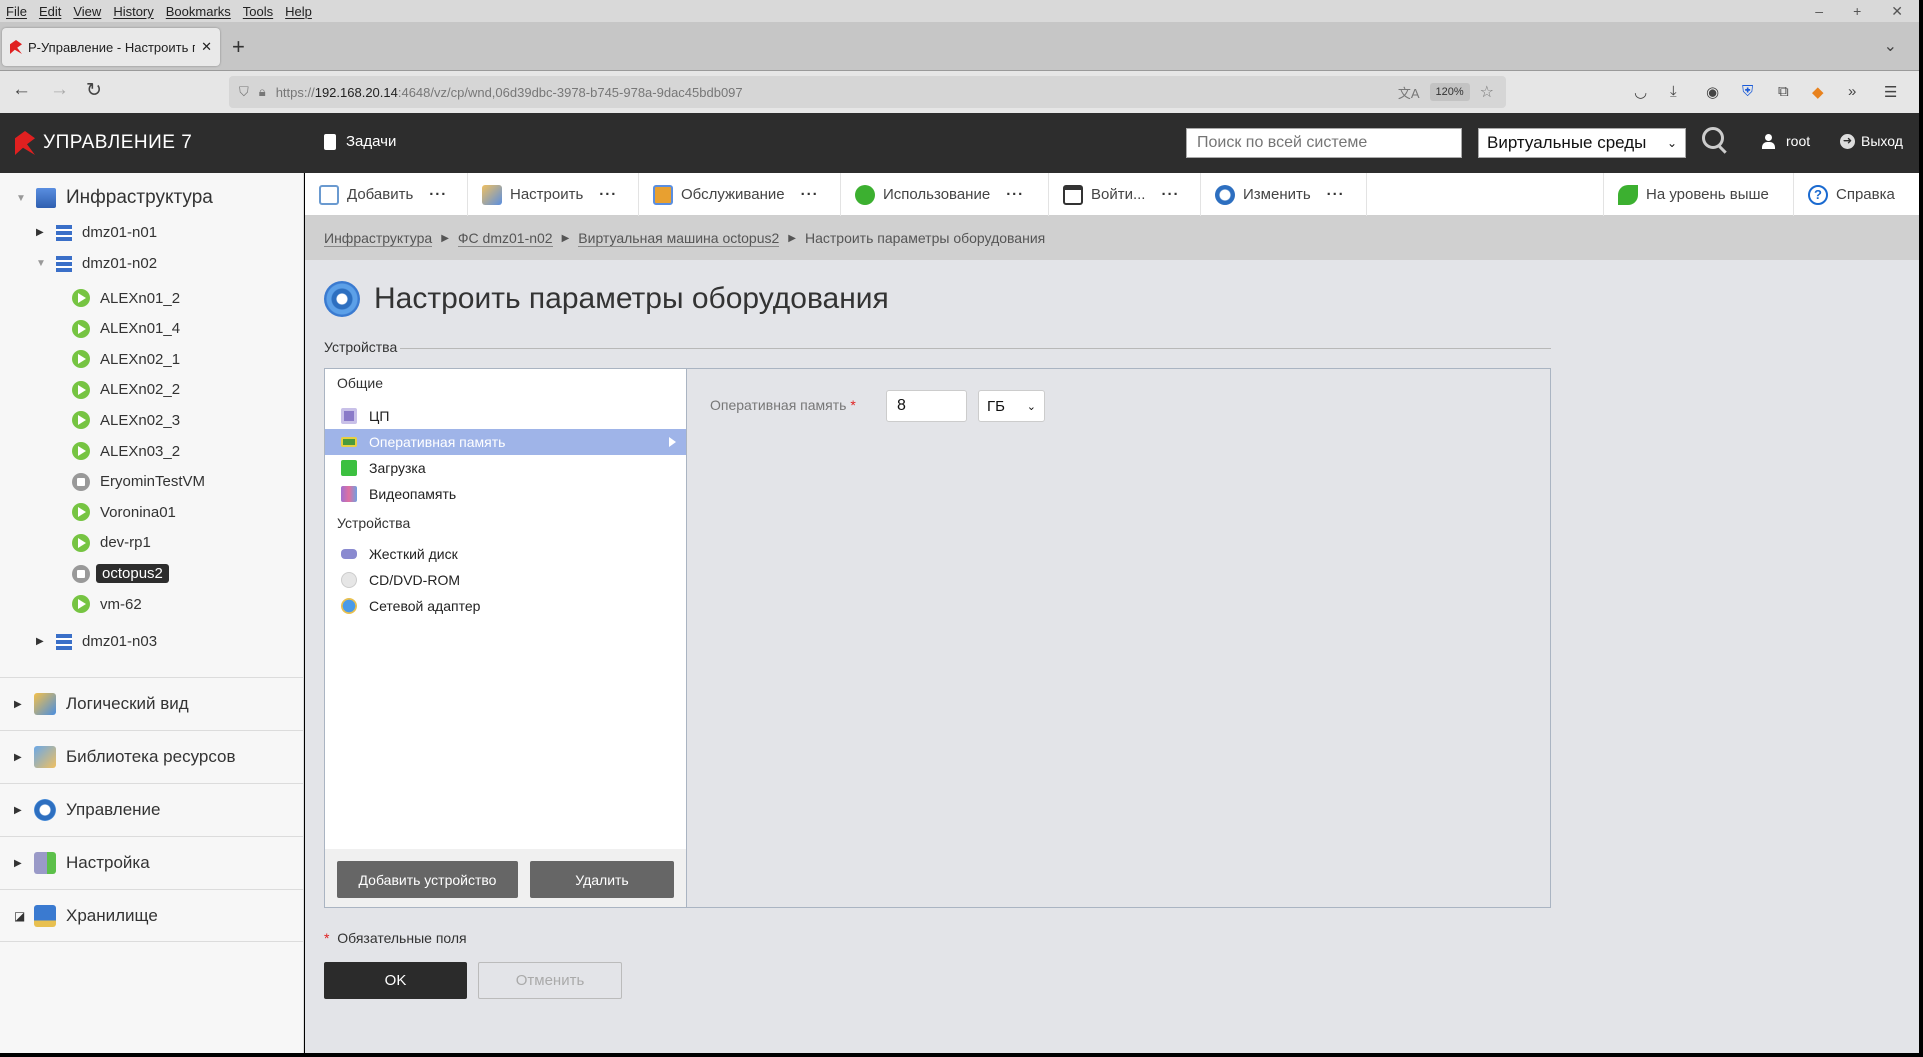 Image resolution: width=1923 pixels, height=1057 pixels. What do you see at coordinates (126, 328) in the screenshot?
I see `tree-item-vm: ALEXn01_4` at bounding box center [126, 328].